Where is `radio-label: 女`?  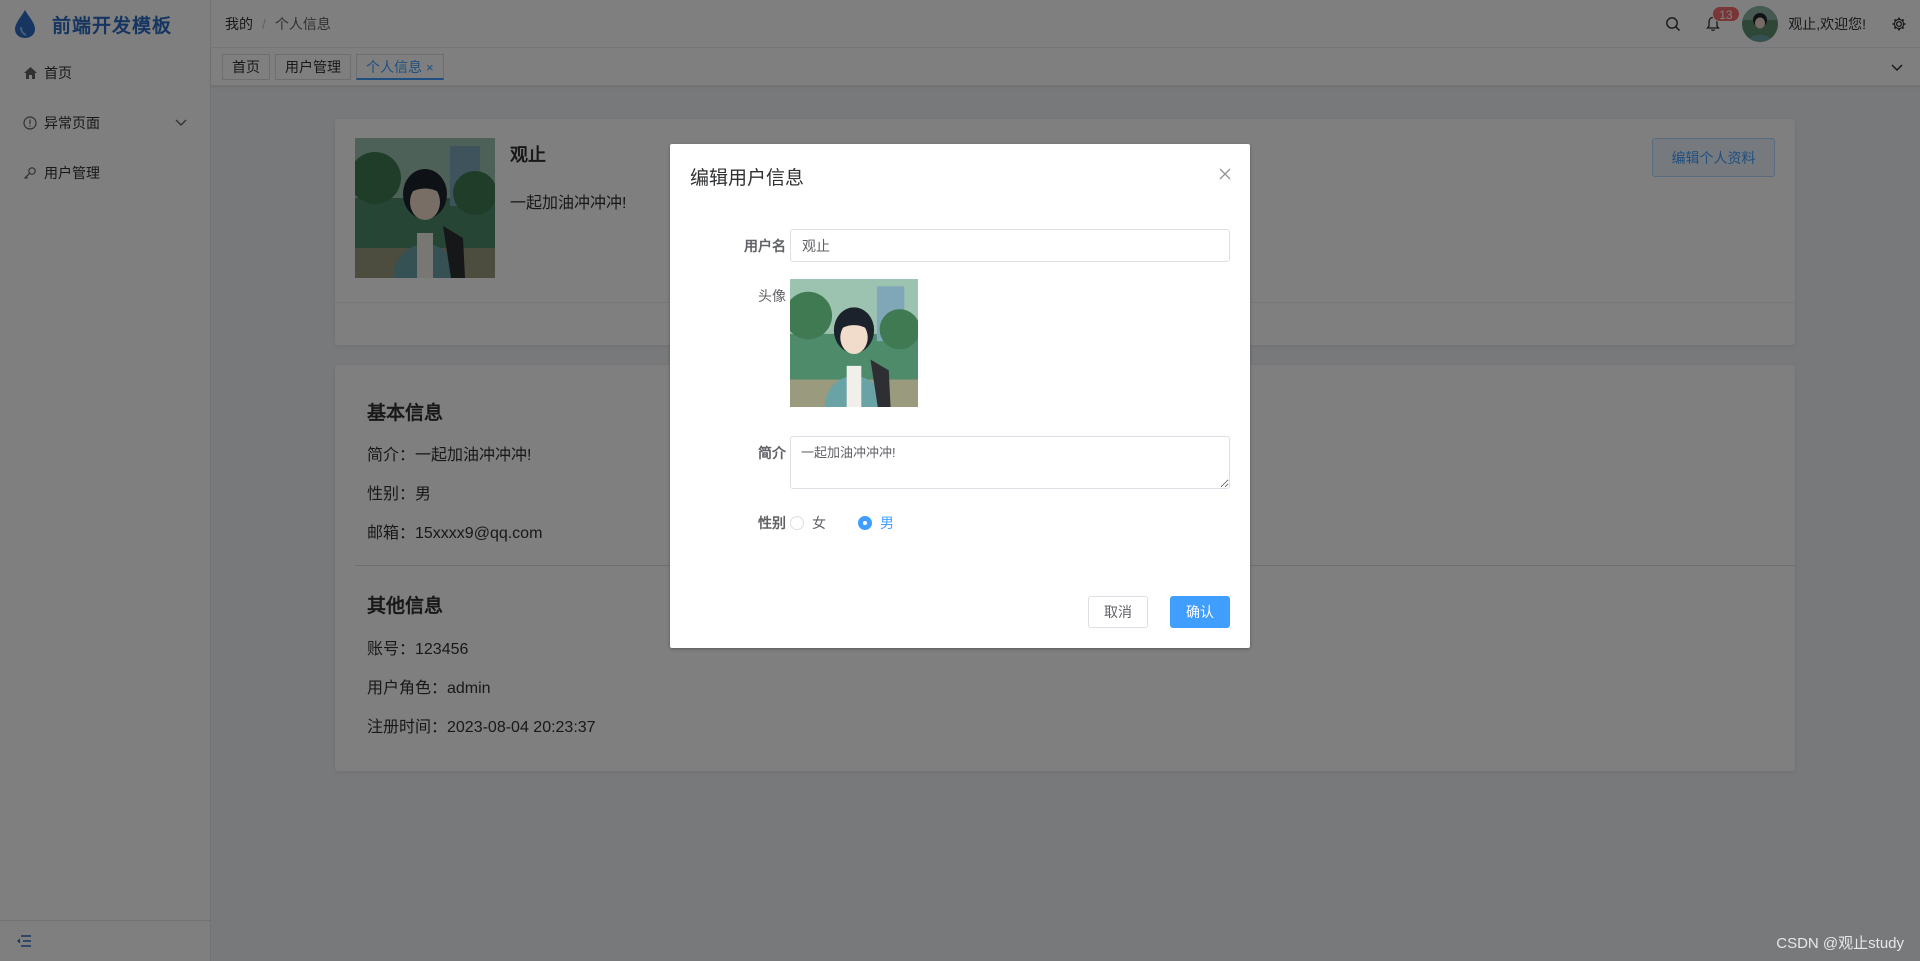 radio-label: 女 is located at coordinates (819, 523).